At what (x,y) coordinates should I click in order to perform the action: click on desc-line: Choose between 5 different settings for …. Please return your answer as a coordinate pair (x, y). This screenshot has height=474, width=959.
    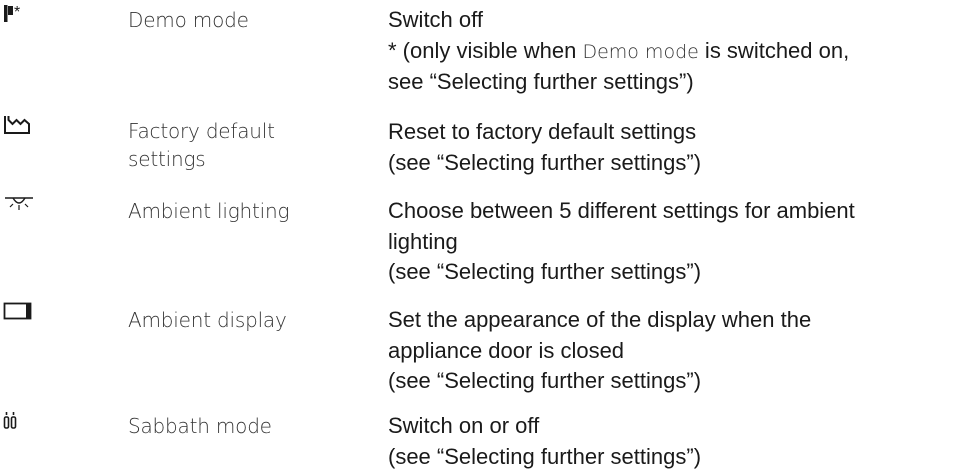
    Looking at the image, I should click on (621, 210).